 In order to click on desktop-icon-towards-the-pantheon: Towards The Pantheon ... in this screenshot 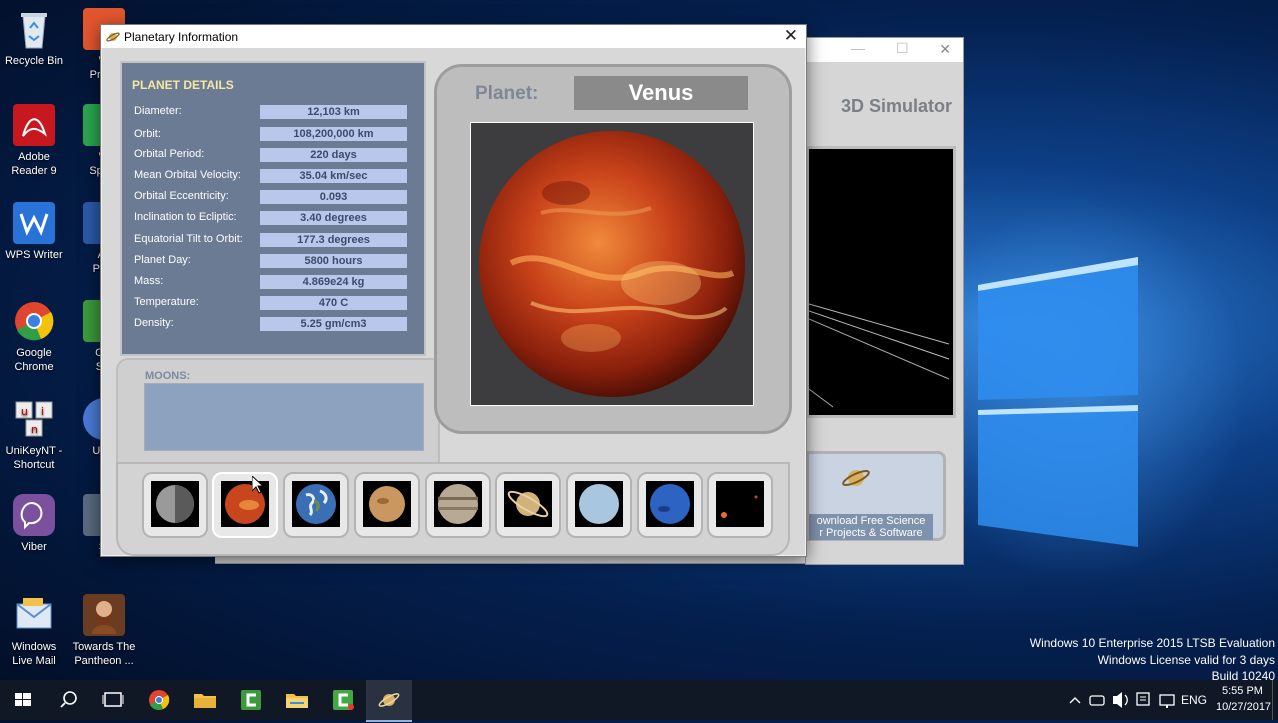, I will do `click(104, 631)`.